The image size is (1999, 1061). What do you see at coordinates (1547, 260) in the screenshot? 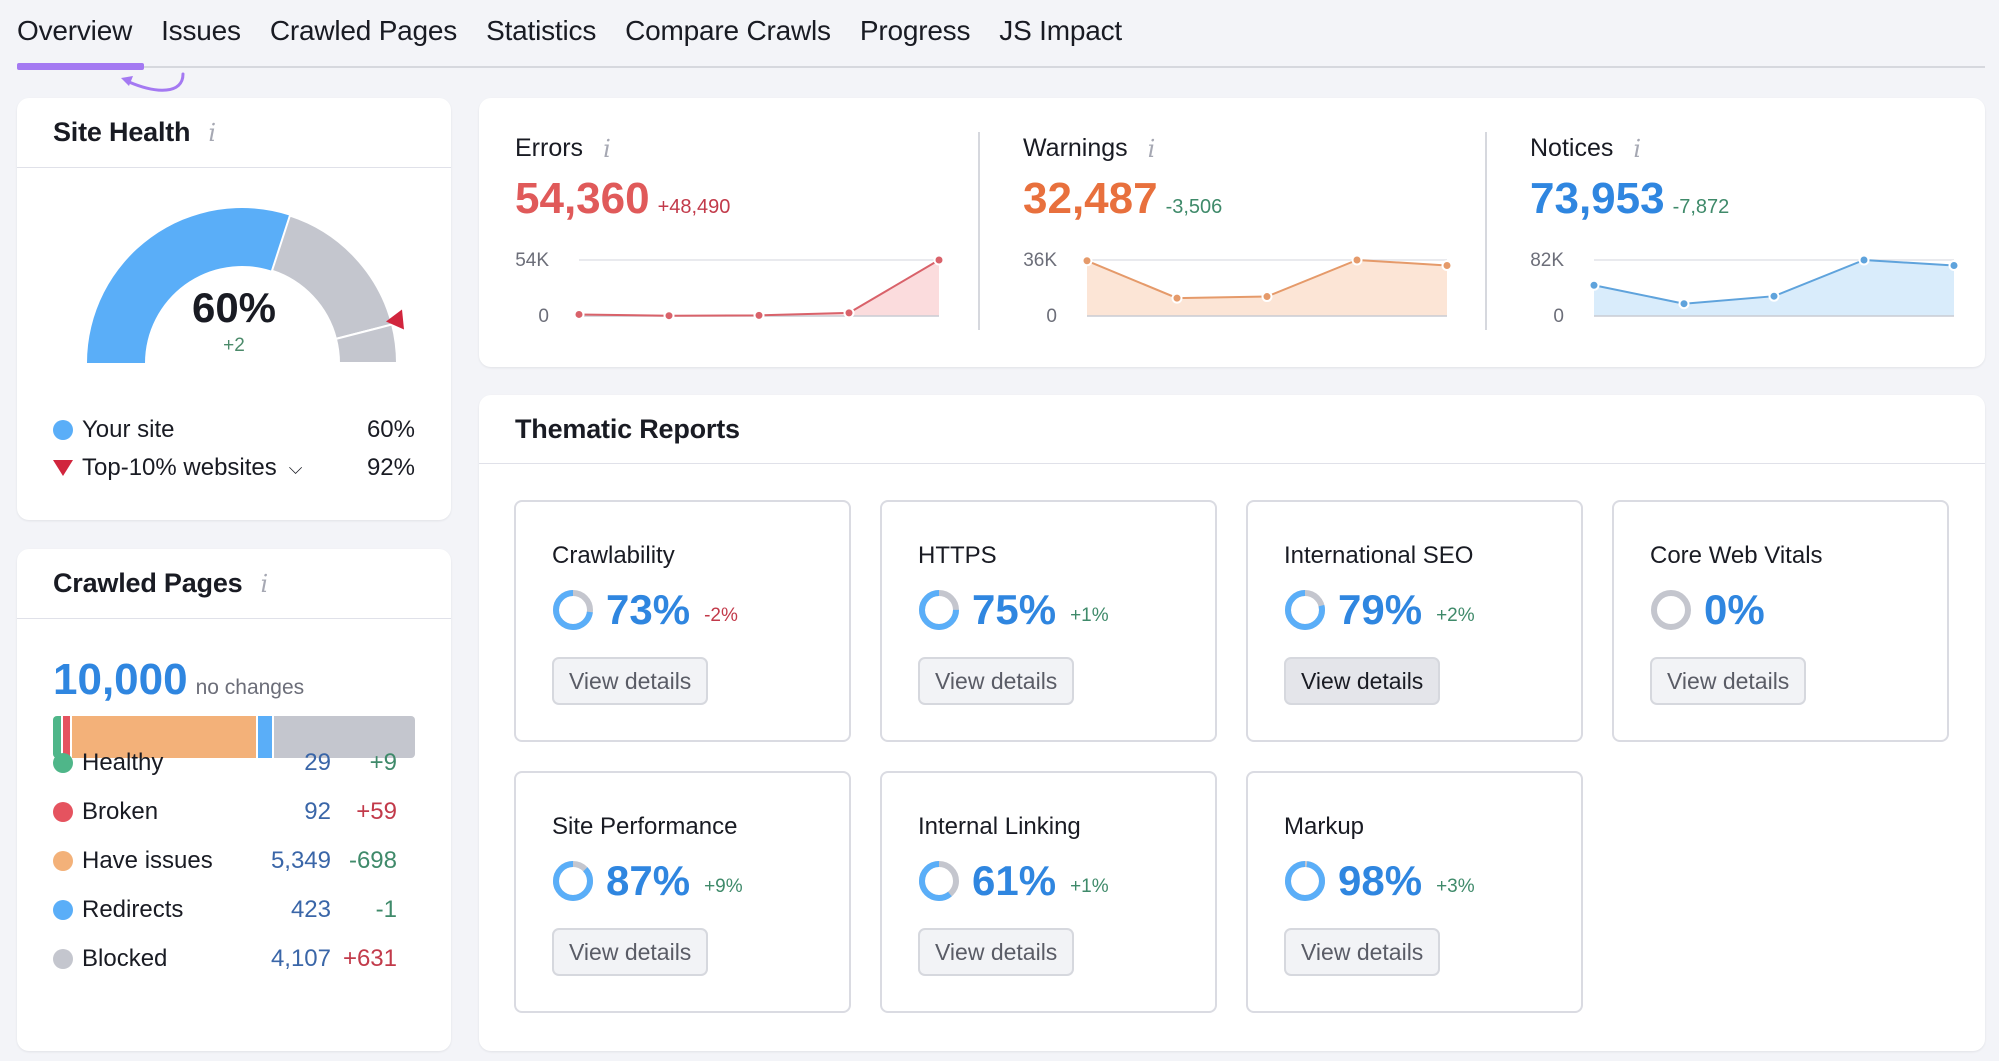
I see `y-axis-max-label: 82K` at bounding box center [1547, 260].